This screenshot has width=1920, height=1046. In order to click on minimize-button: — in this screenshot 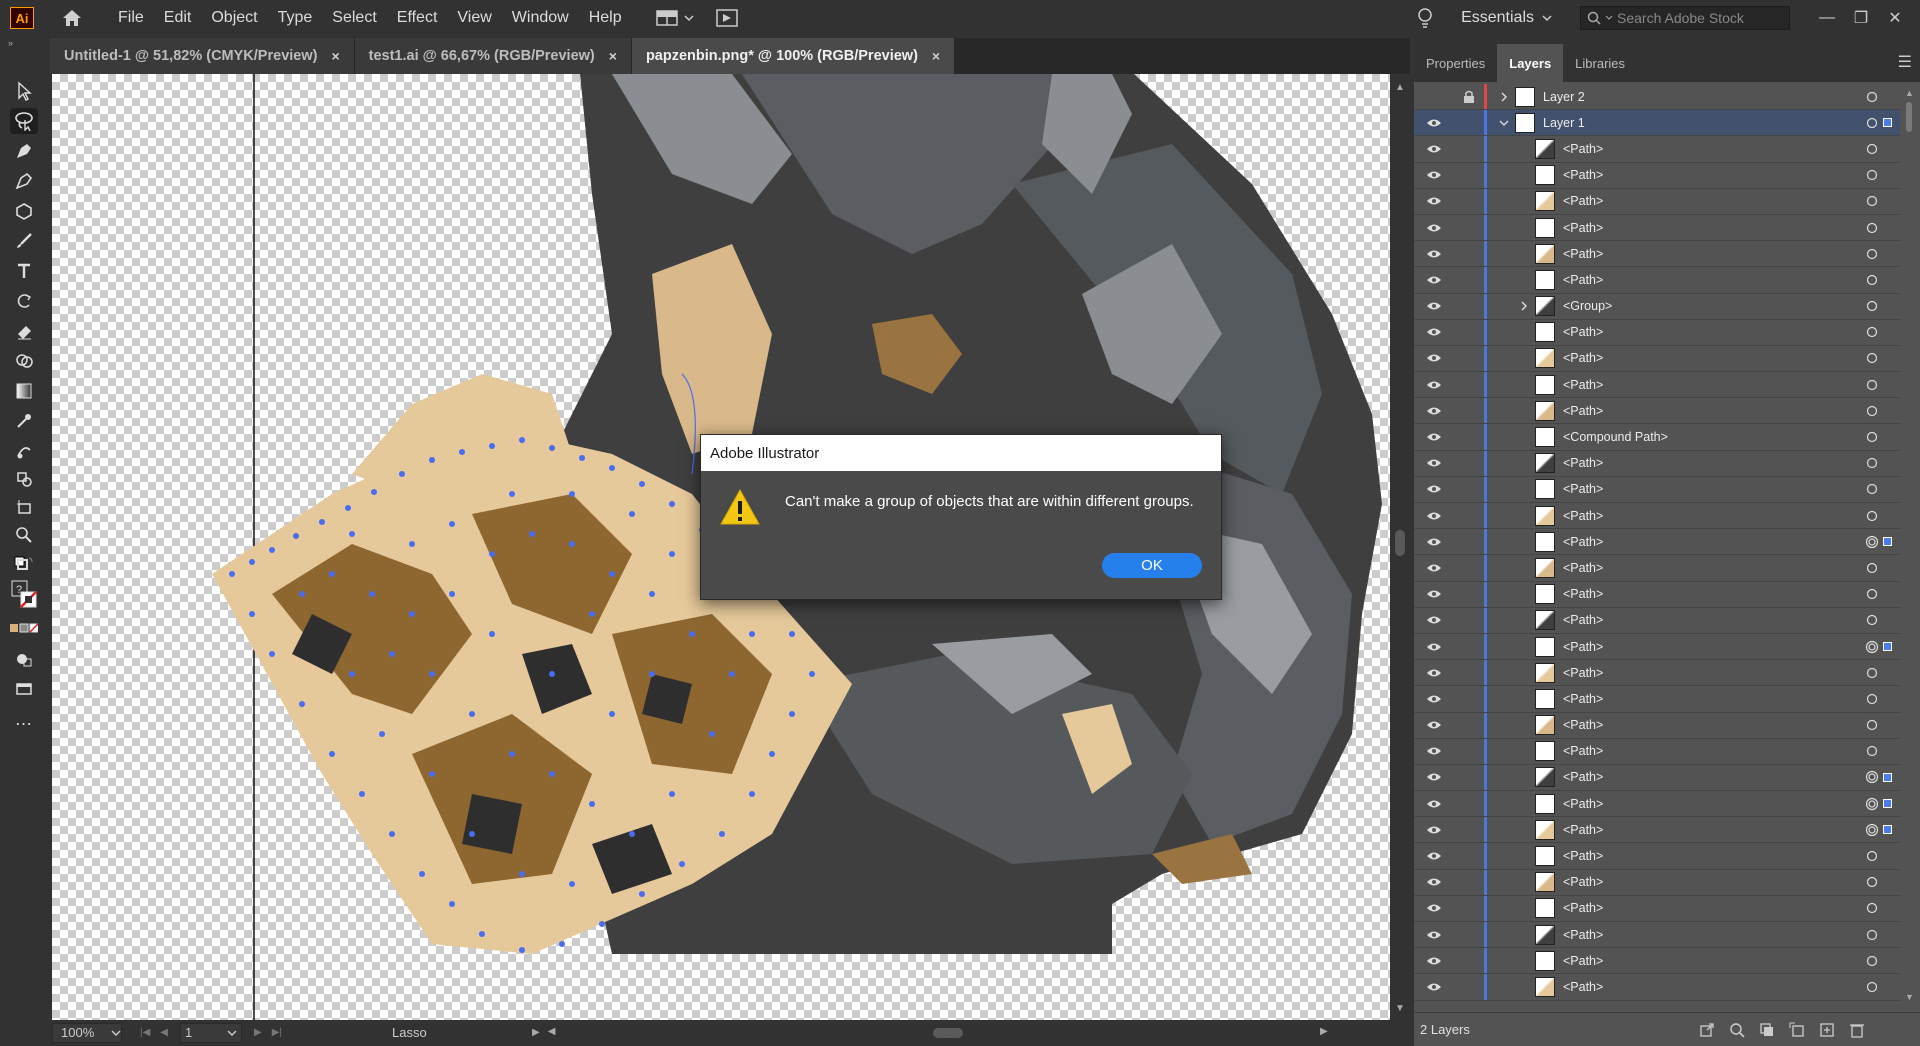, I will do `click(1827, 18)`.